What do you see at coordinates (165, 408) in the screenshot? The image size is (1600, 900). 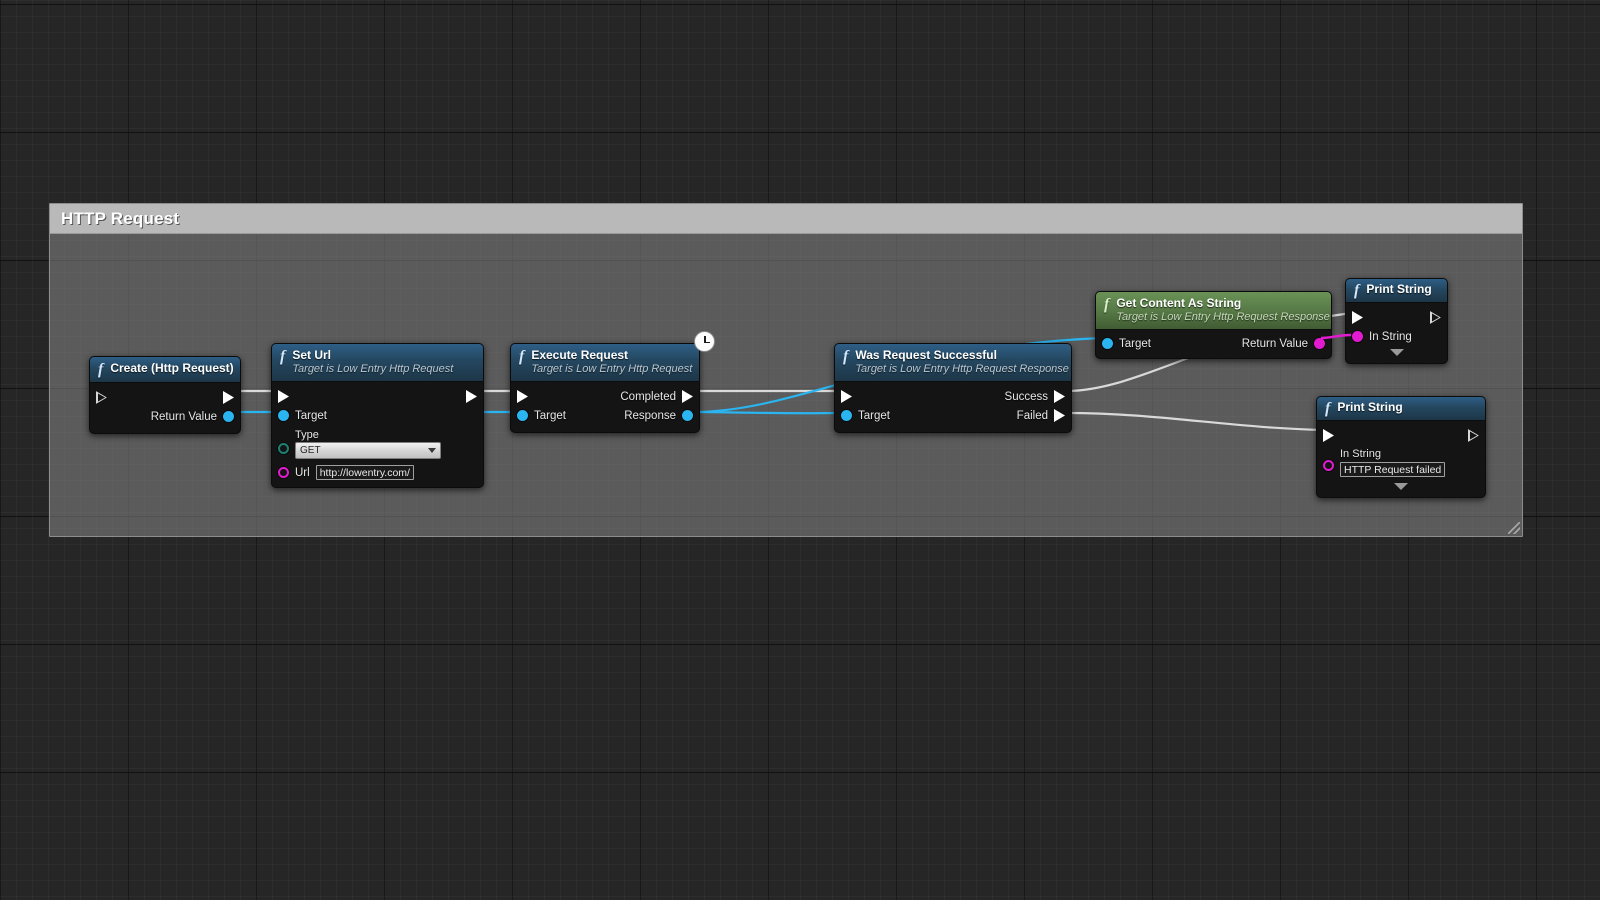 I see `node-body: Return Value` at bounding box center [165, 408].